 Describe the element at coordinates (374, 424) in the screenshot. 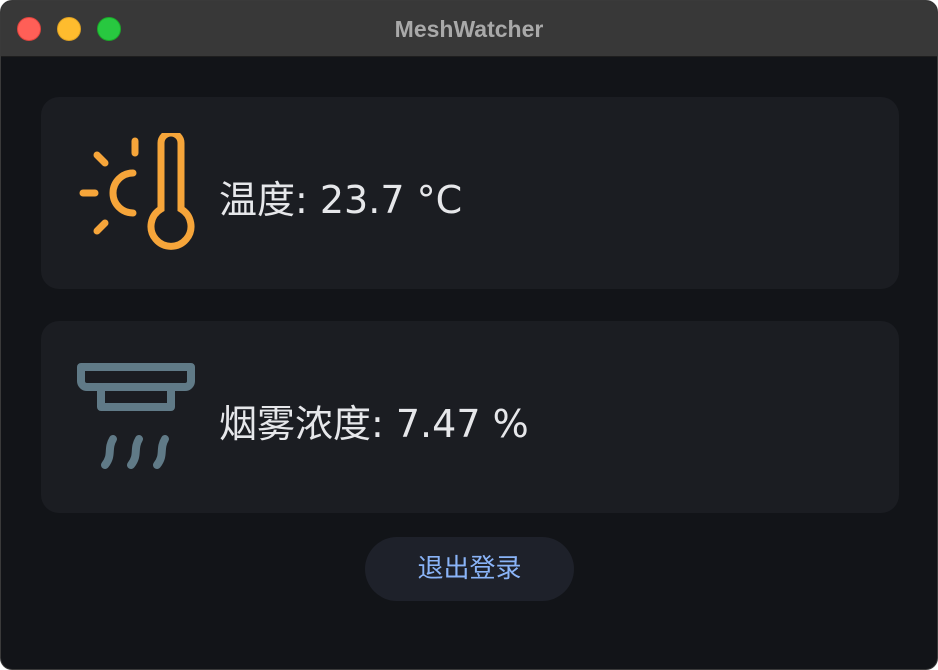

I see `smoke-reading: 烟雾浓度: 7.47 %` at that location.